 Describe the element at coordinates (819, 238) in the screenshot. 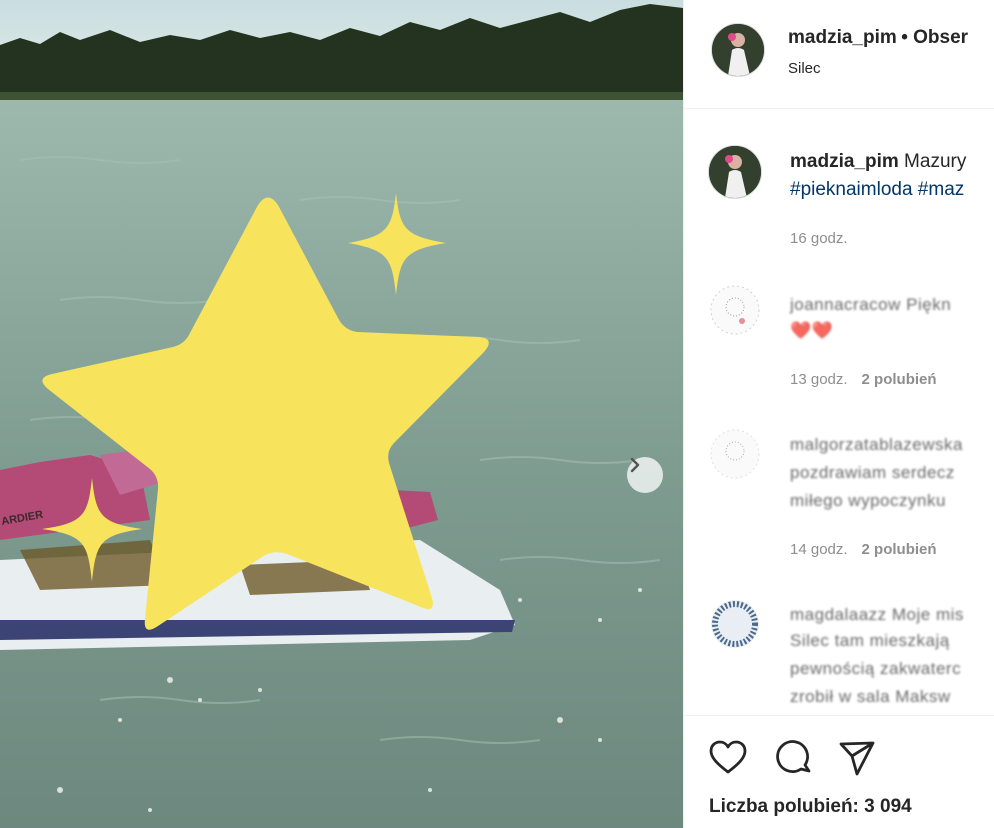

I see `caption-time: 16 godz.` at that location.